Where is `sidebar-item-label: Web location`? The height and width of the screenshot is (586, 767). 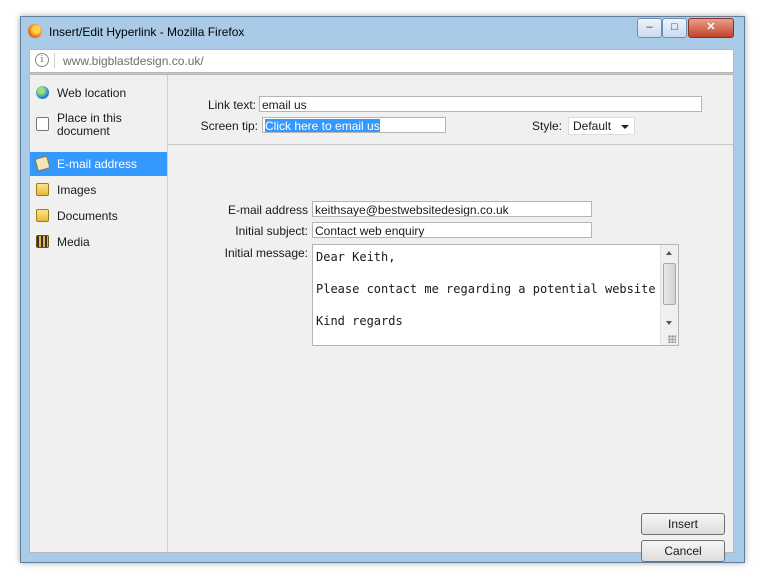 sidebar-item-label: Web location is located at coordinates (92, 93).